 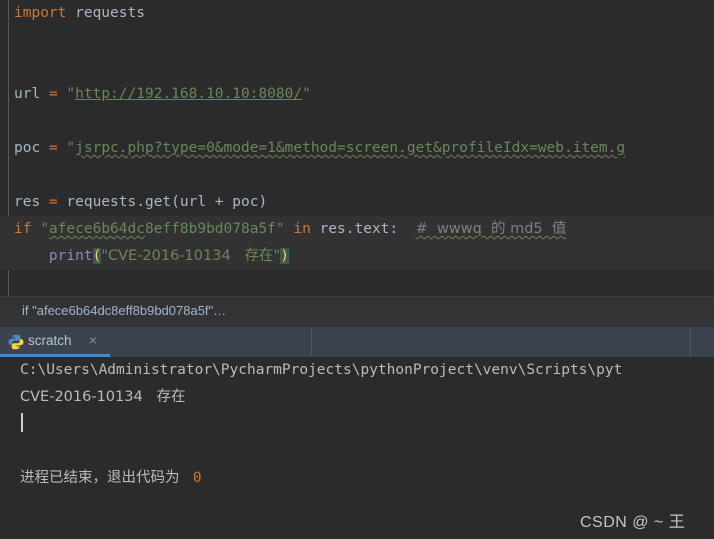 I want to click on code-token: res.text:, so click(x=359, y=229).